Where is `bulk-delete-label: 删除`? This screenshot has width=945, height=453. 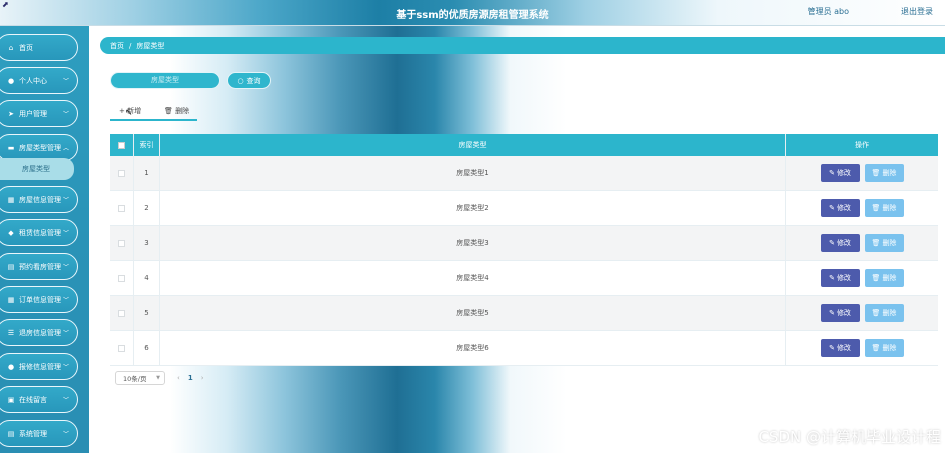 bulk-delete-label: 删除 is located at coordinates (182, 111).